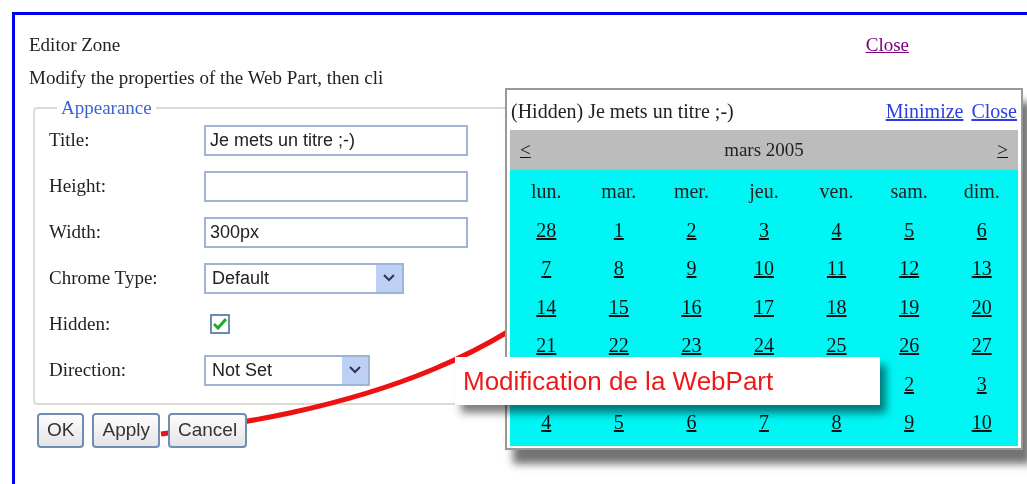  What do you see at coordinates (208, 430) in the screenshot?
I see `button: Cancel` at bounding box center [208, 430].